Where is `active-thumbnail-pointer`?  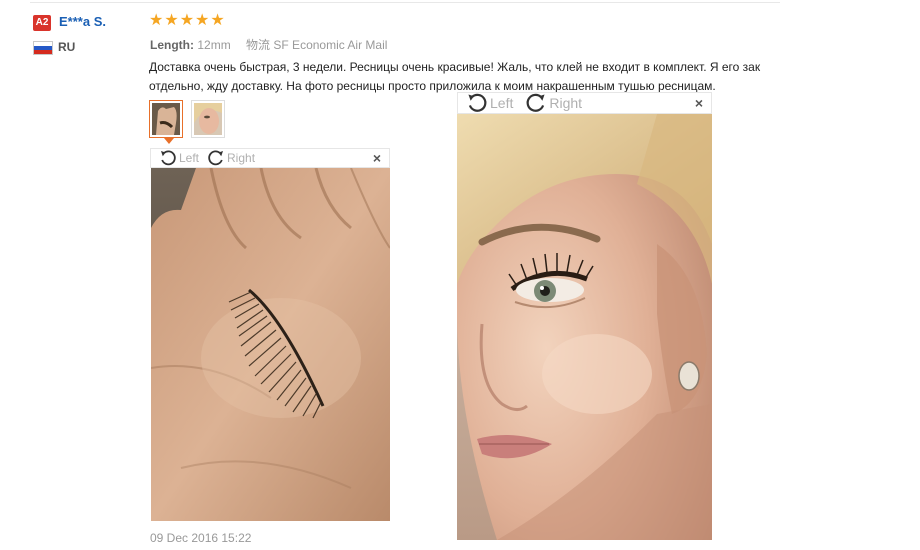 active-thumbnail-pointer is located at coordinates (169, 141).